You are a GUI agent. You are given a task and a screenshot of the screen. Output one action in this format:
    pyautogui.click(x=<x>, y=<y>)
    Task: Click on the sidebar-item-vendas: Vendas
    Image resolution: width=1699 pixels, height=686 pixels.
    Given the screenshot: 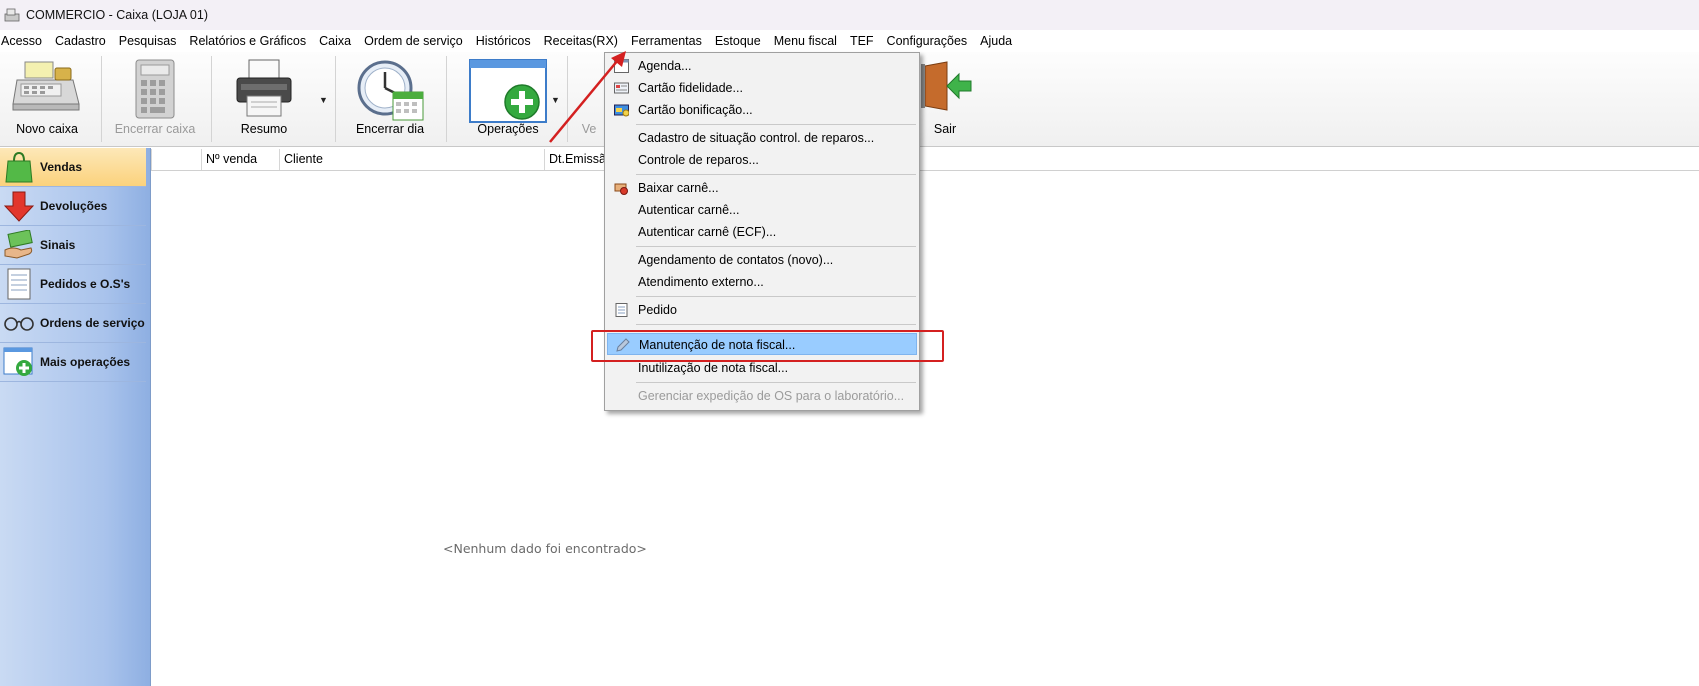 What is the action you would take?
    pyautogui.click(x=73, y=167)
    